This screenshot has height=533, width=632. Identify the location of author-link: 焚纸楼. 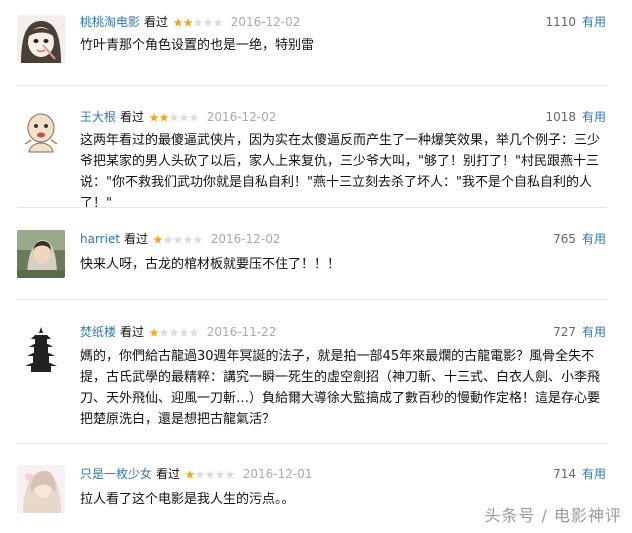
(98, 332).